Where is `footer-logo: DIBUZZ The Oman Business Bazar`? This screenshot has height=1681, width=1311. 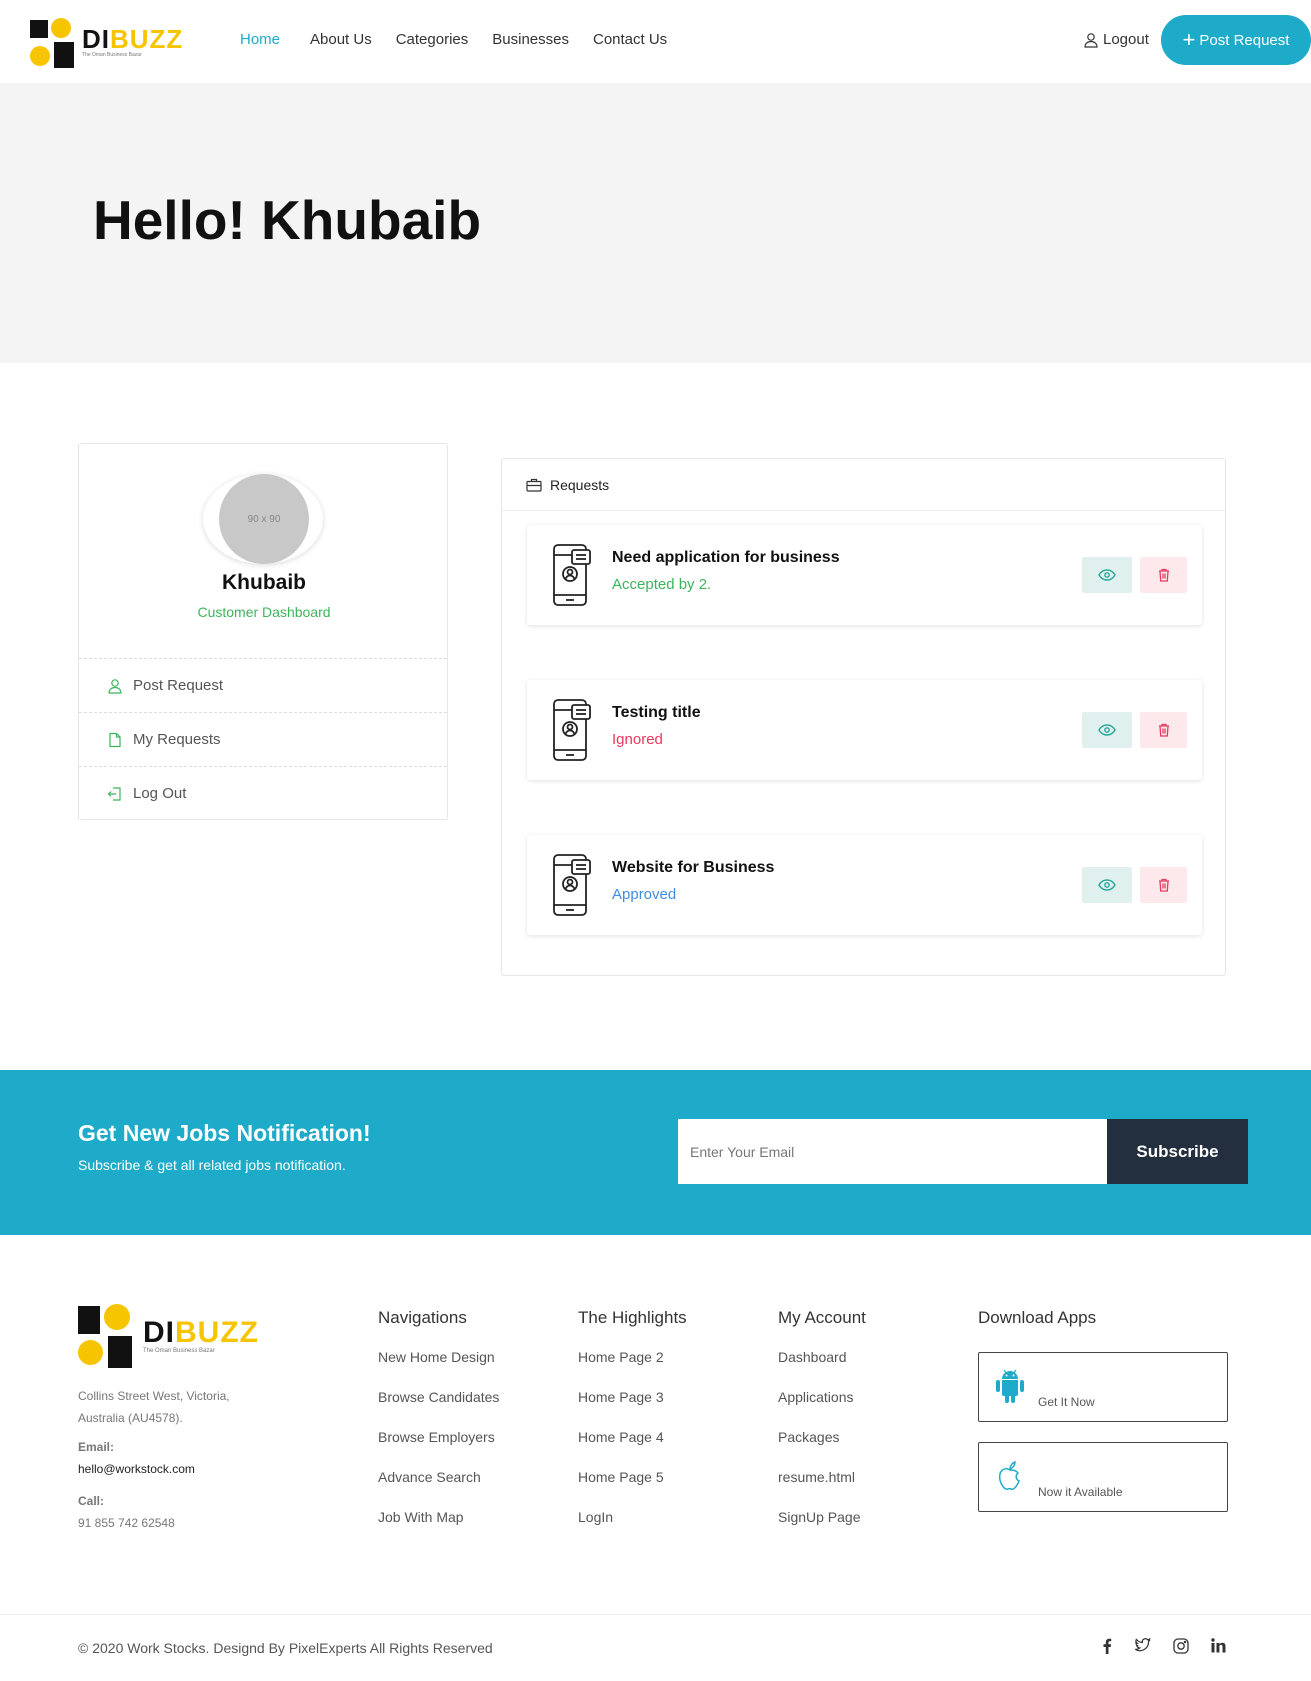 footer-logo: DIBUZZ The Oman Business Bazar is located at coordinates (168, 1336).